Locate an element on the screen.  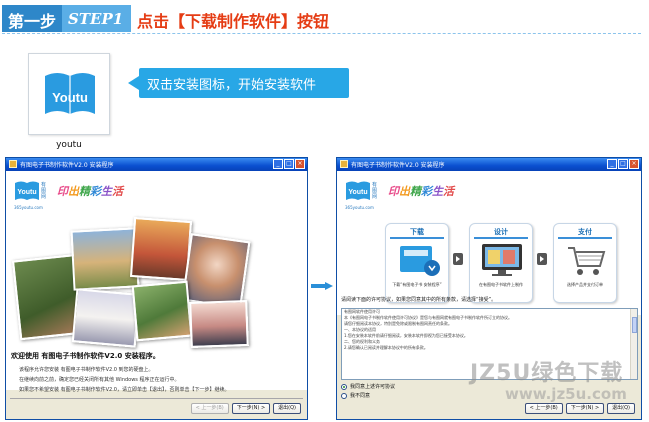
license-line: 2.请您确认已阅读并理解本协议中的所有条款。 is located at coordinates (386, 347).